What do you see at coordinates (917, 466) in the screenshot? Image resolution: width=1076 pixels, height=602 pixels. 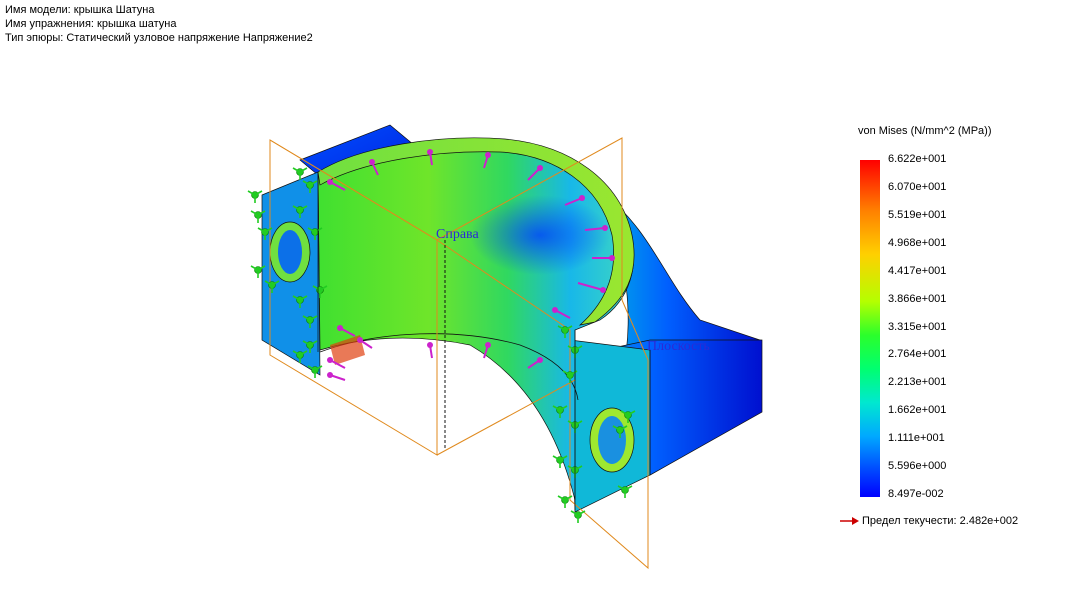 I see `legend-tick: 5.596e+000` at bounding box center [917, 466].